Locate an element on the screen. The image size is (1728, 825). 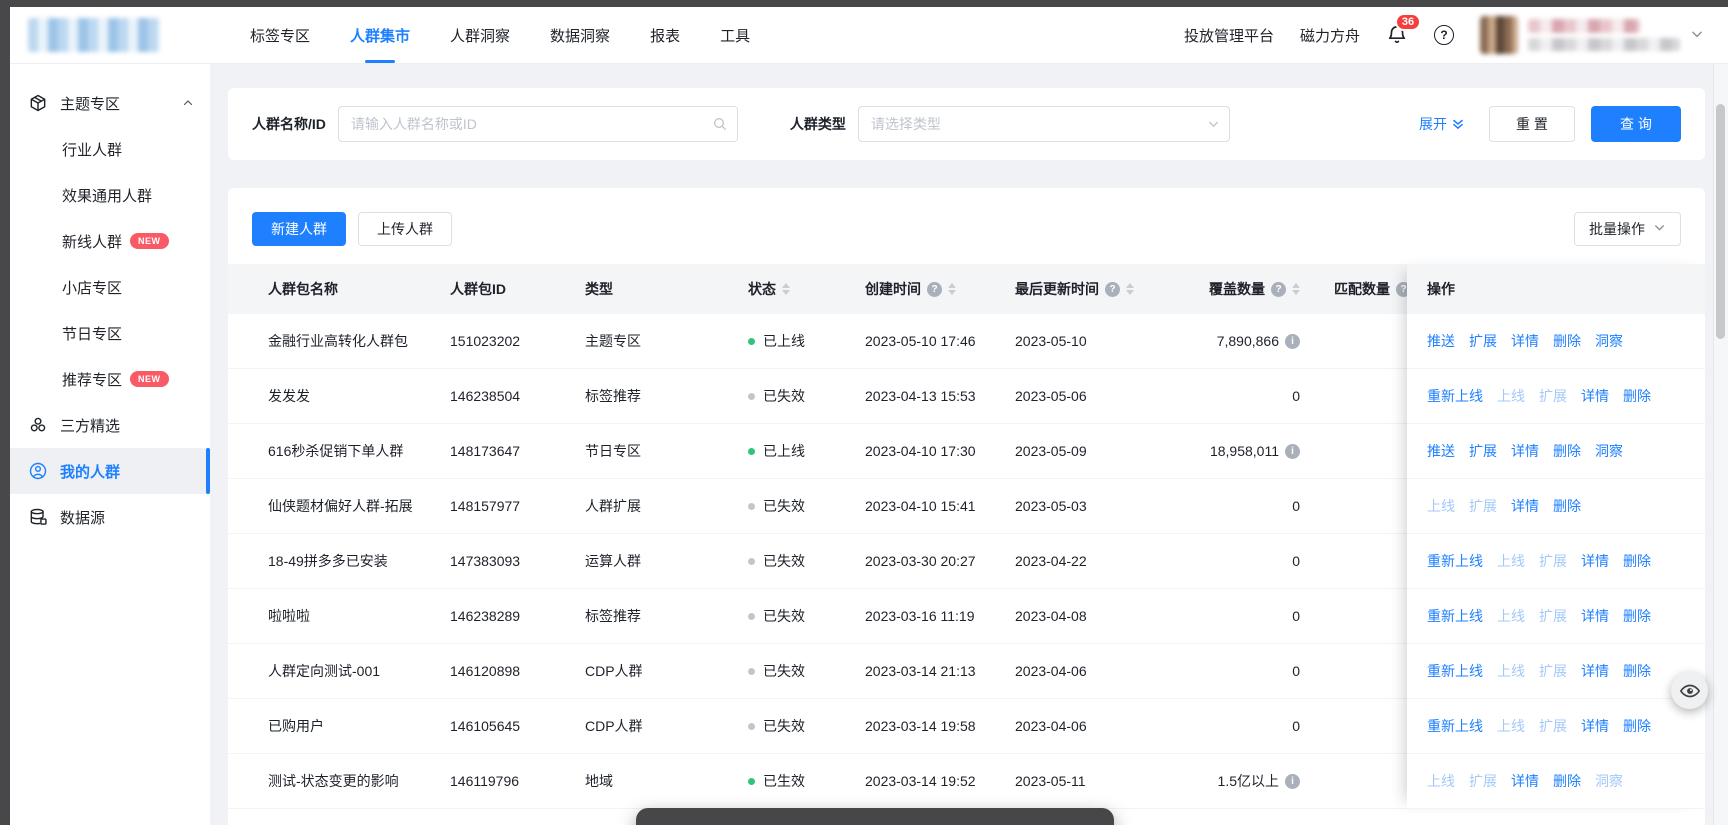
link-magnetic-ark: 磁力方舟 is located at coordinates (1330, 35).